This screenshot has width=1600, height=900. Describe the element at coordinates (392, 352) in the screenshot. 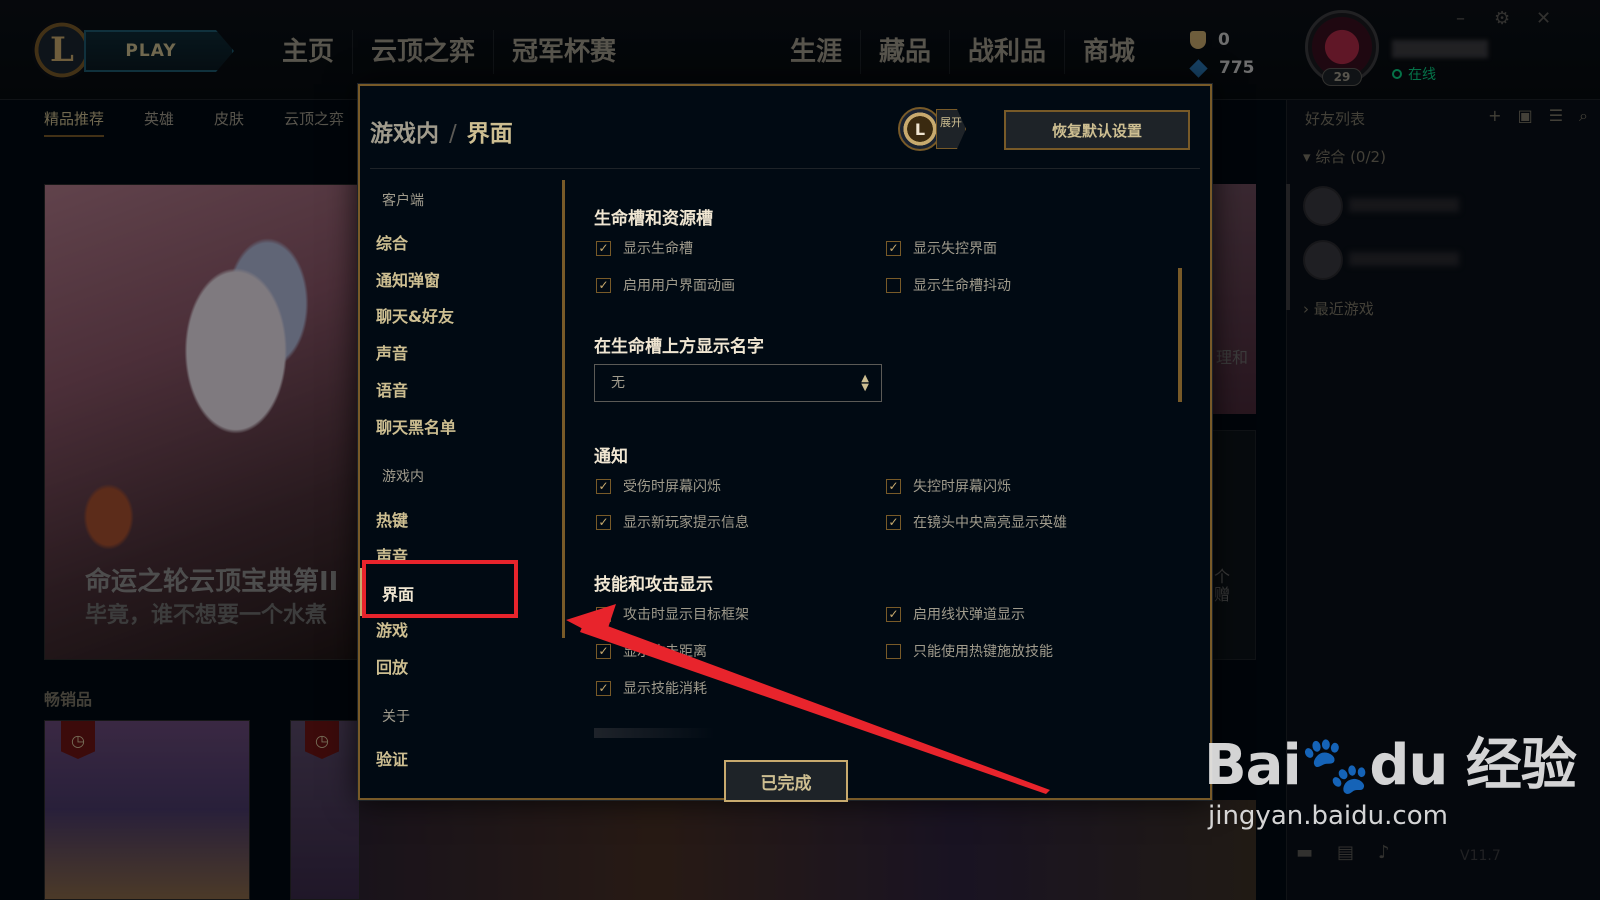

I see `sidebar-item-client-sound: 声音` at that location.